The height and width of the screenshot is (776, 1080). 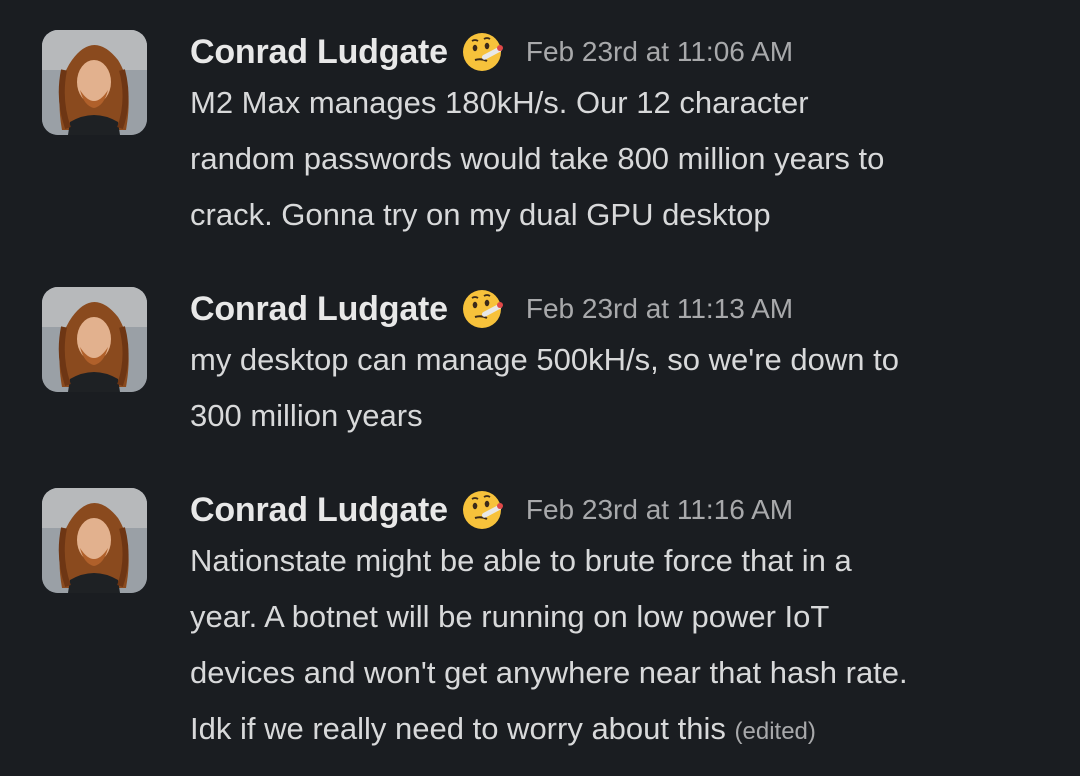 What do you see at coordinates (480, 214) in the screenshot?
I see `message-line: crack. Gonna try on my dual GPU desktop` at bounding box center [480, 214].